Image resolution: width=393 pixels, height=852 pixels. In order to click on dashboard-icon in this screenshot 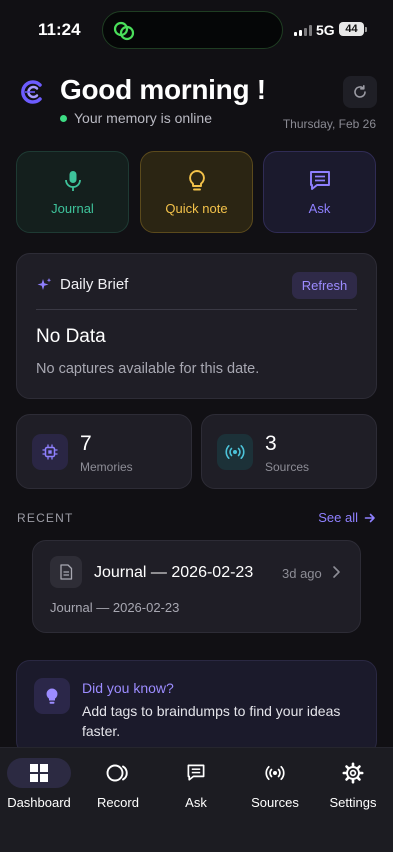, I will do `click(39, 773)`.